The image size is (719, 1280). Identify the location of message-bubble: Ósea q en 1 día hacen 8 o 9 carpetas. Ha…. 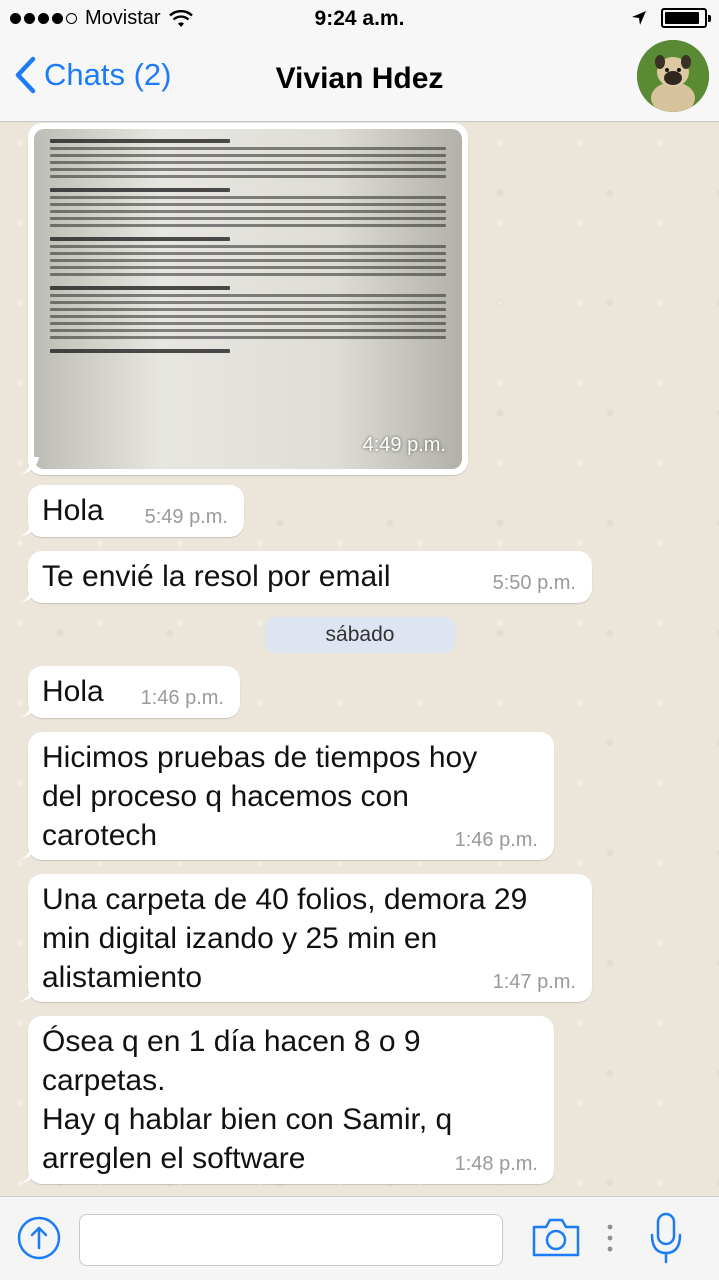
(286, 1100).